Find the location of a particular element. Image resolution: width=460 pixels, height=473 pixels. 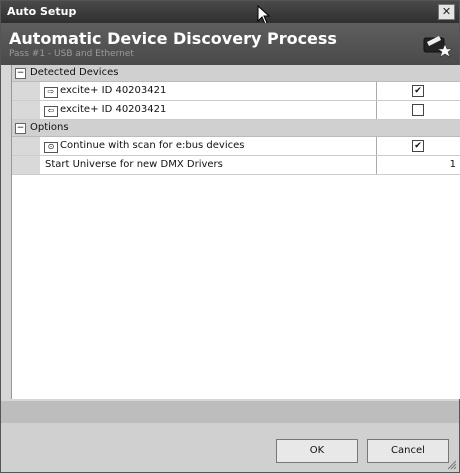

device-row: ⇦ excite+ ID 40203421 is located at coordinates (236, 110).